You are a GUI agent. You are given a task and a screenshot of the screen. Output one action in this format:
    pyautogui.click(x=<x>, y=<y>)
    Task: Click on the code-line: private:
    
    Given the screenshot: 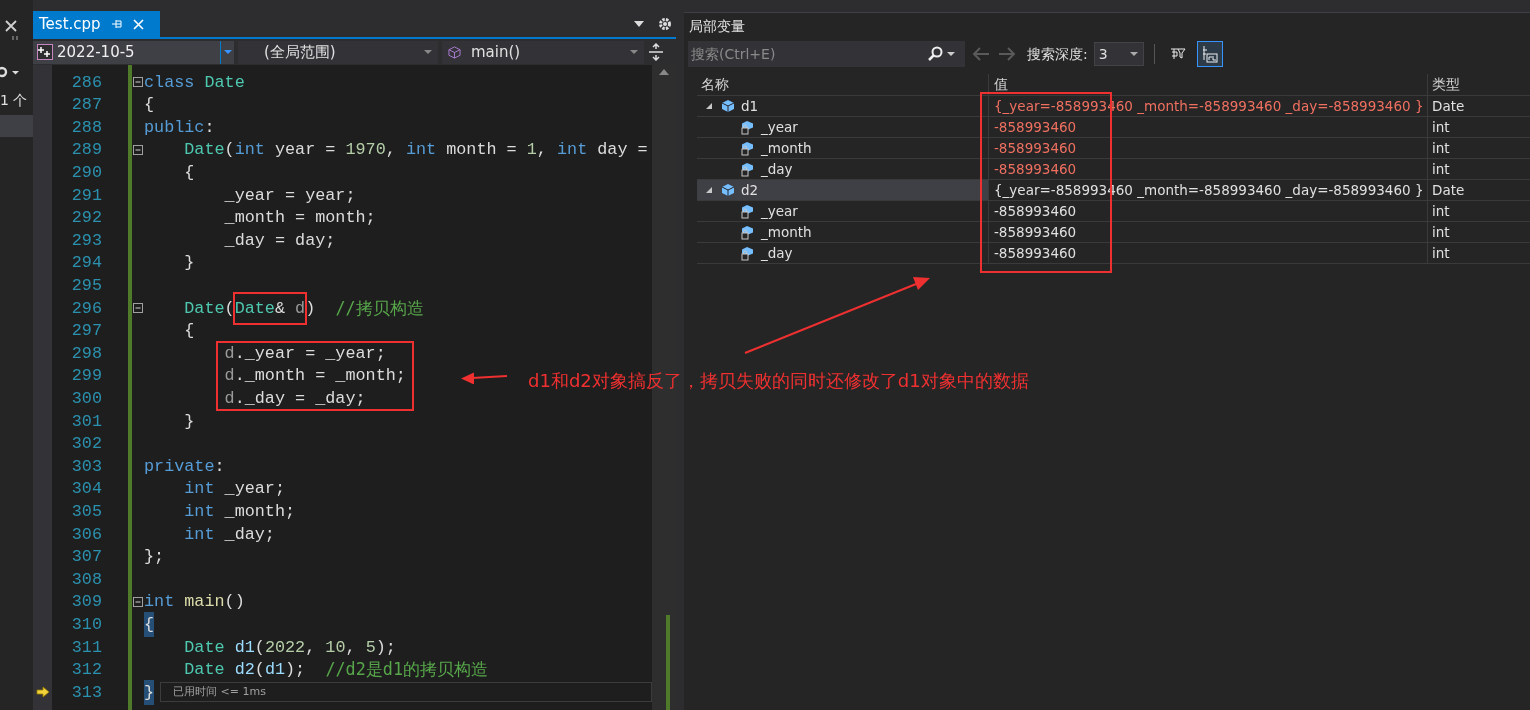 What is the action you would take?
    pyautogui.click(x=184, y=466)
    